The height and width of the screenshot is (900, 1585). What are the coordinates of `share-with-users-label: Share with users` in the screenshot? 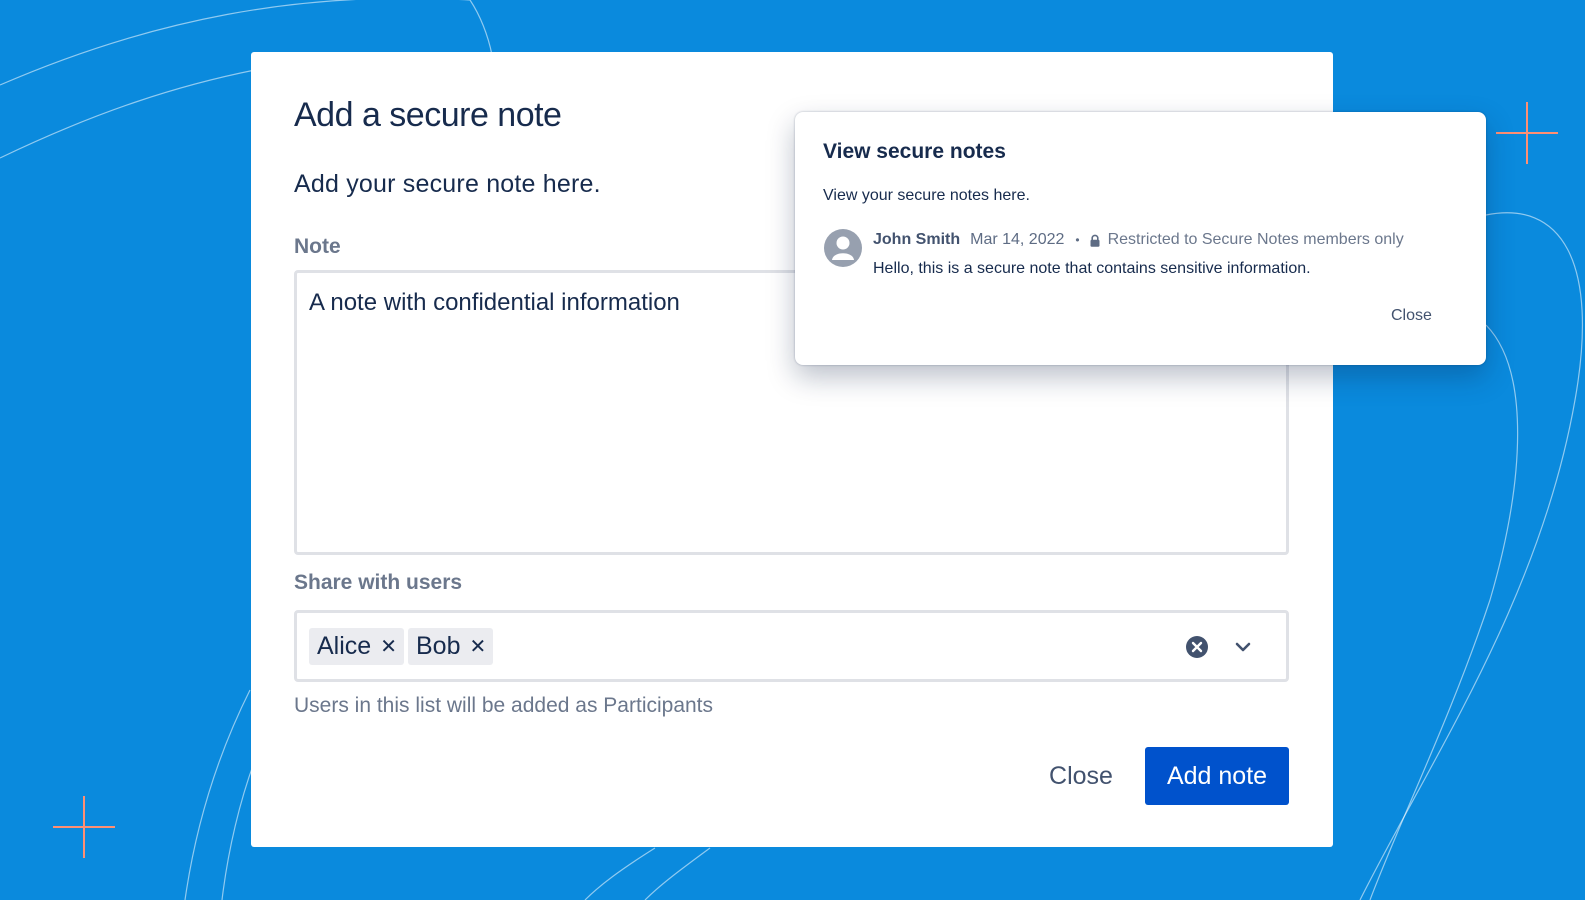 It's located at (378, 582).